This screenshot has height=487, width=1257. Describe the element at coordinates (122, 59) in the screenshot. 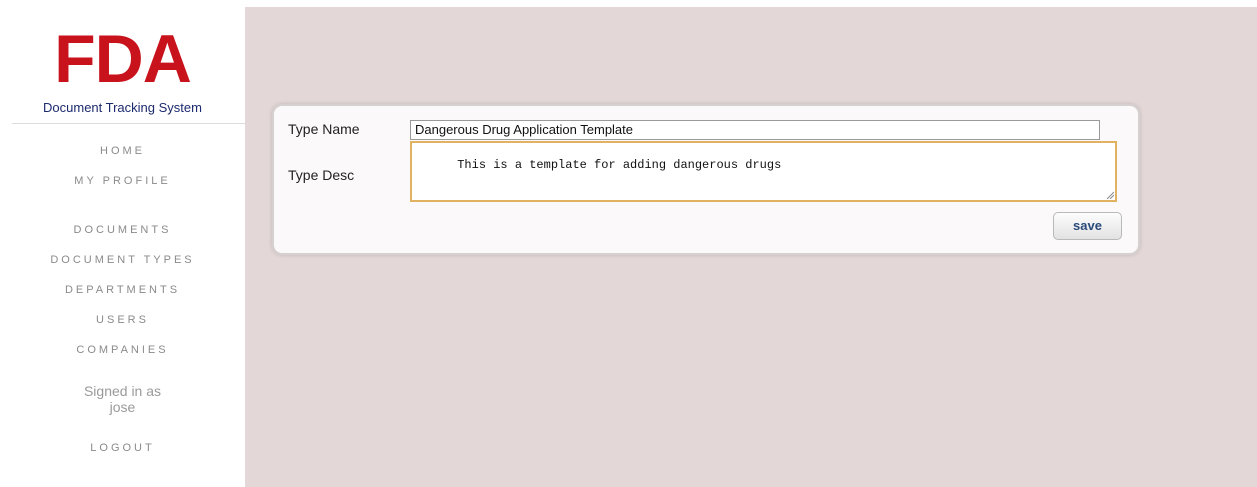

I see `fda-logo: FDA` at that location.